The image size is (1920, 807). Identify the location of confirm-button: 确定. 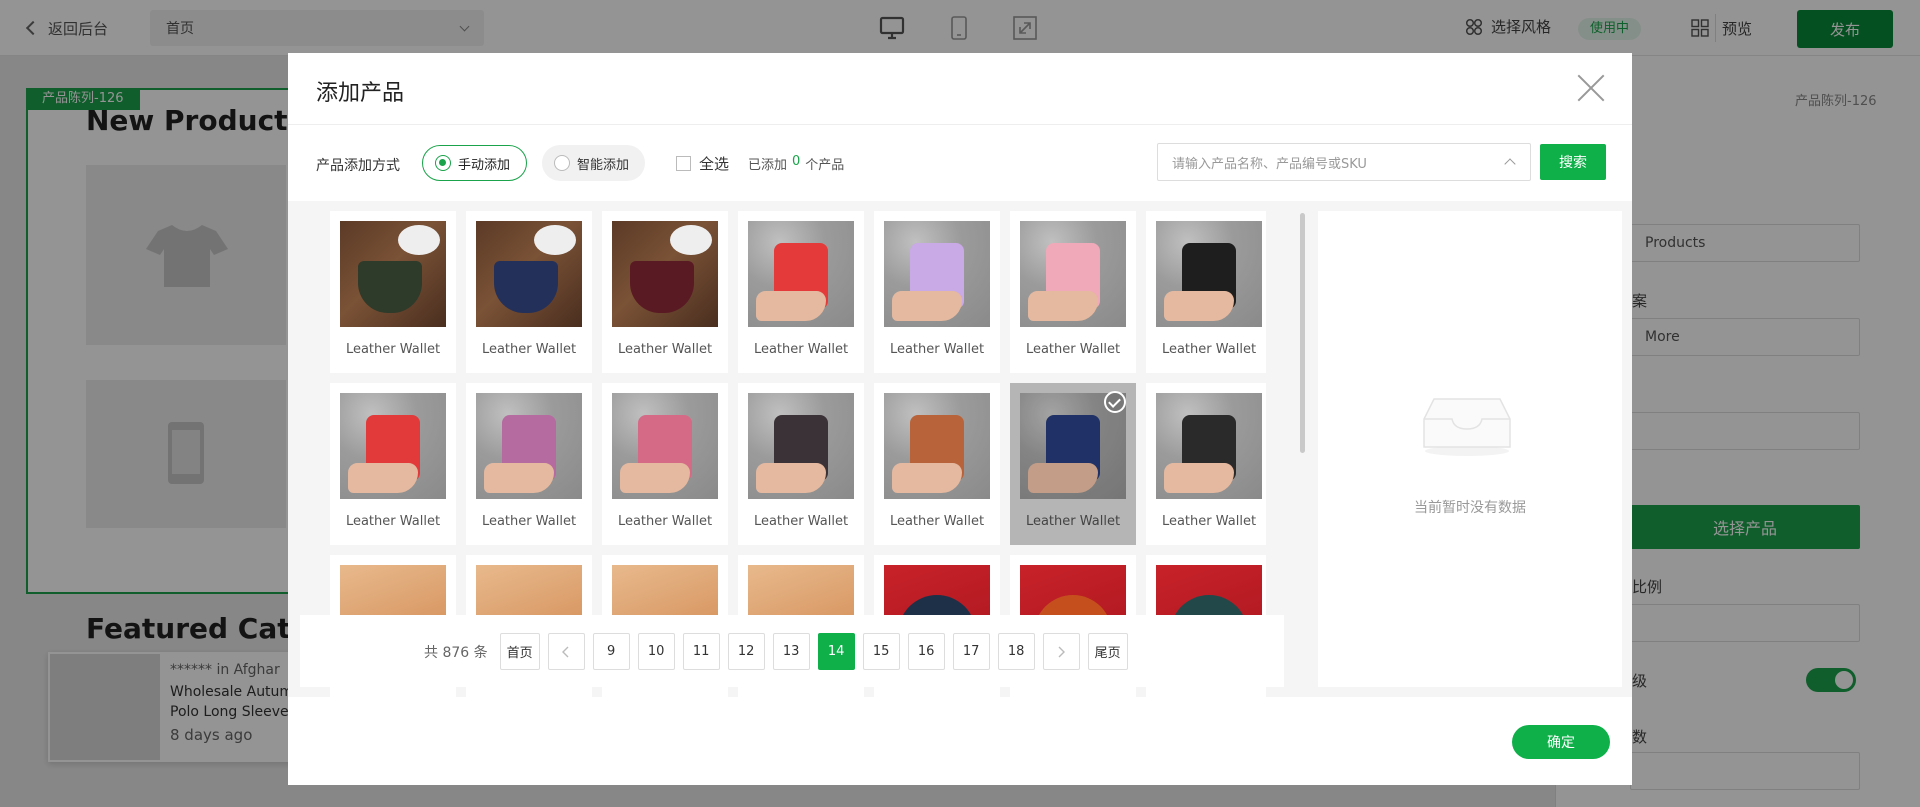
(1561, 742).